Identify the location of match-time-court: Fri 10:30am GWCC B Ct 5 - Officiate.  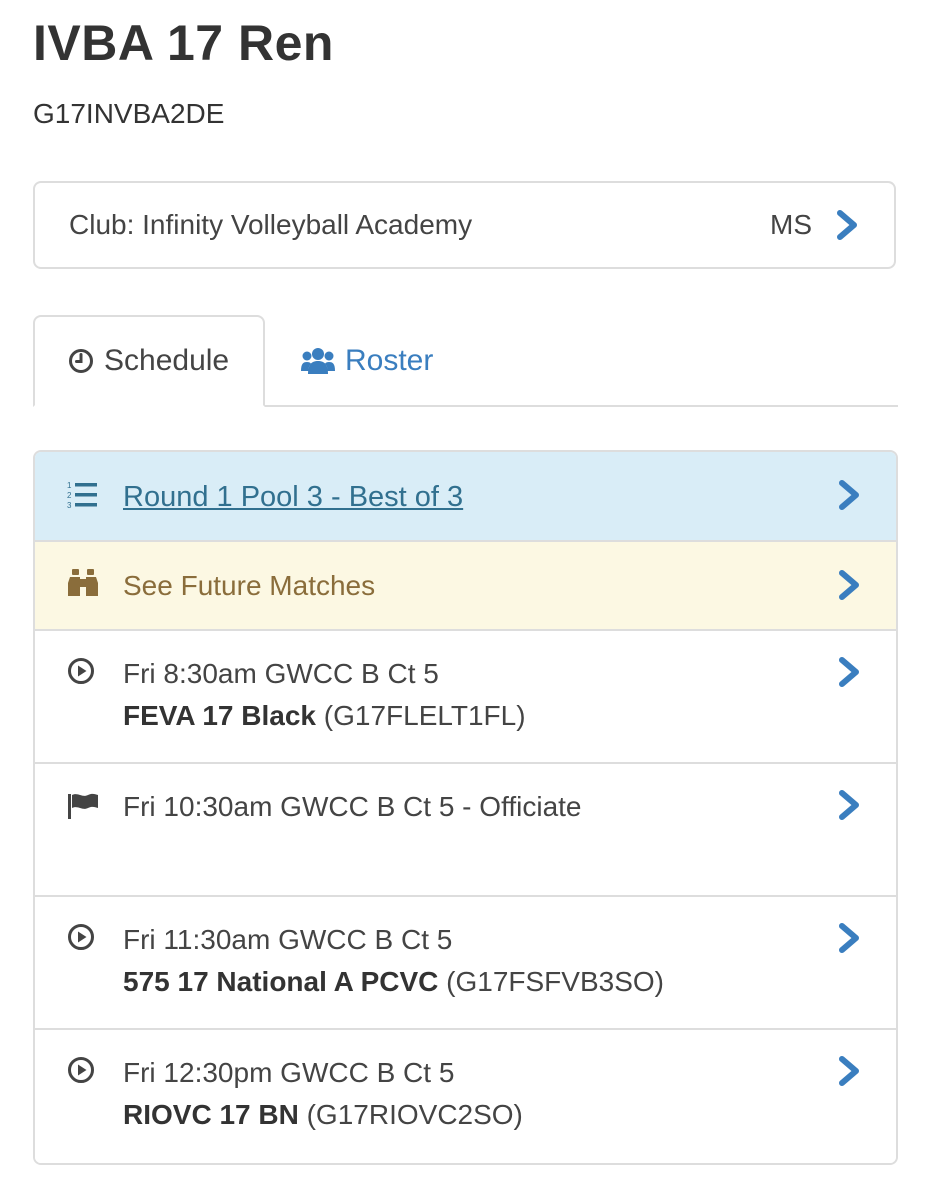
(352, 806).